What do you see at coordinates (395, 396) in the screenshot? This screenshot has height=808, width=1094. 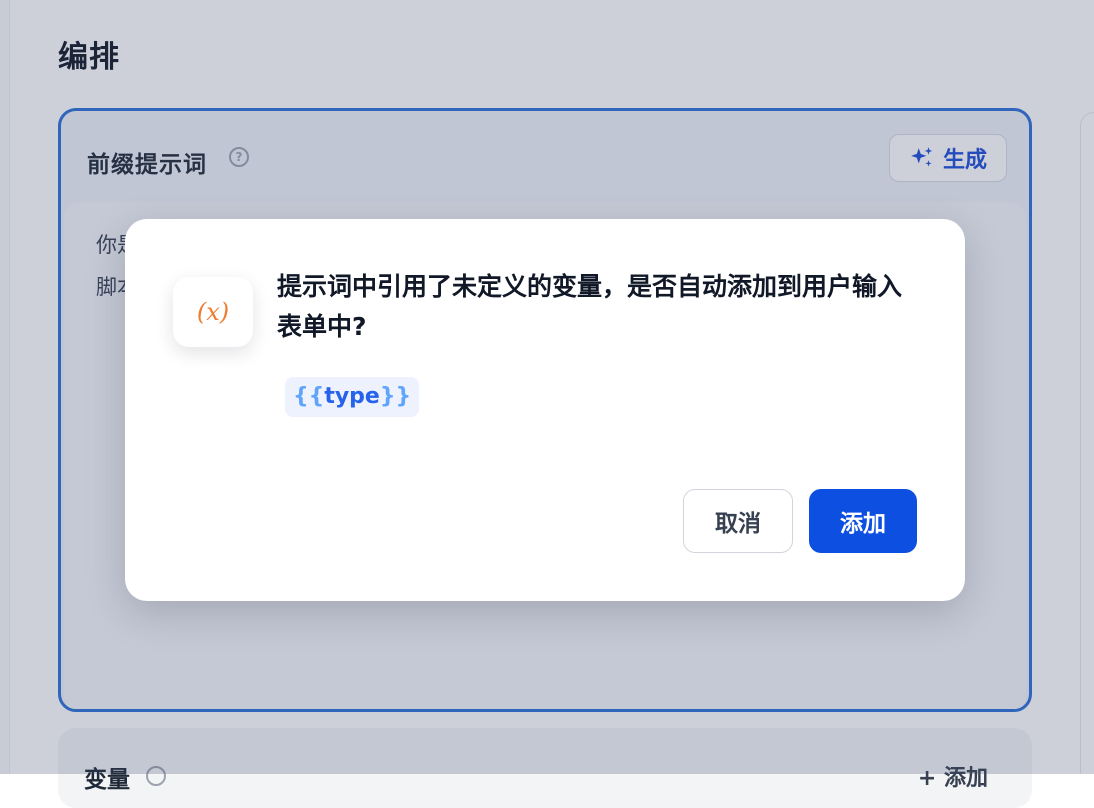 I see `brace-close: }}` at bounding box center [395, 396].